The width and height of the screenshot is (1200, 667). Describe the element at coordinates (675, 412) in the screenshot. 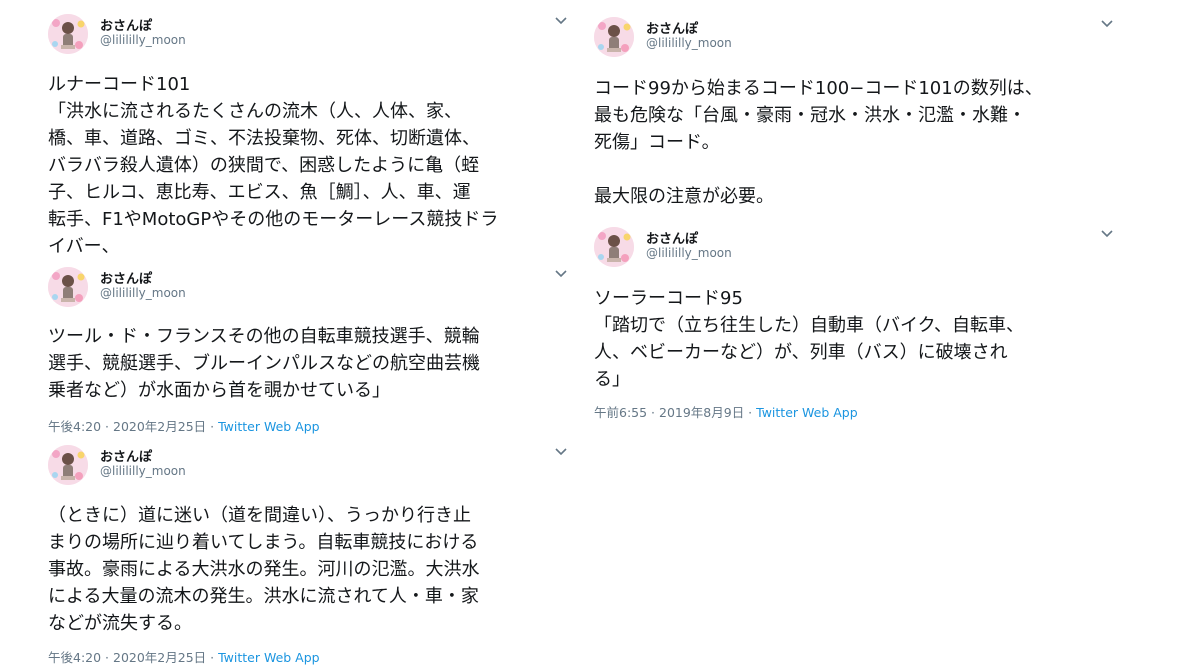

I see `timestamp: 午前6:55 · 2019年8月9日 ·` at that location.